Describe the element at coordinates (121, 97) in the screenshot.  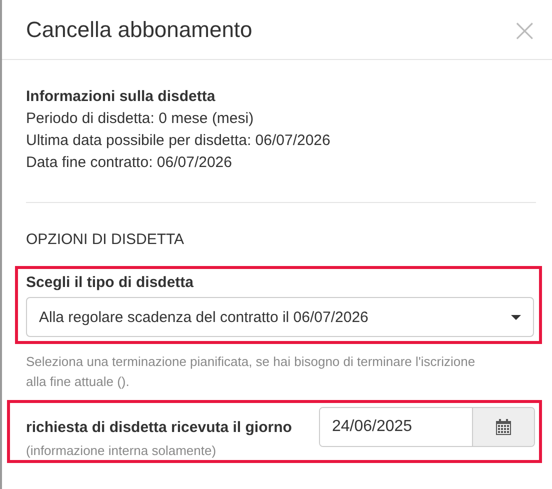
I see `info-heading: Informazioni sulla disdetta` at that location.